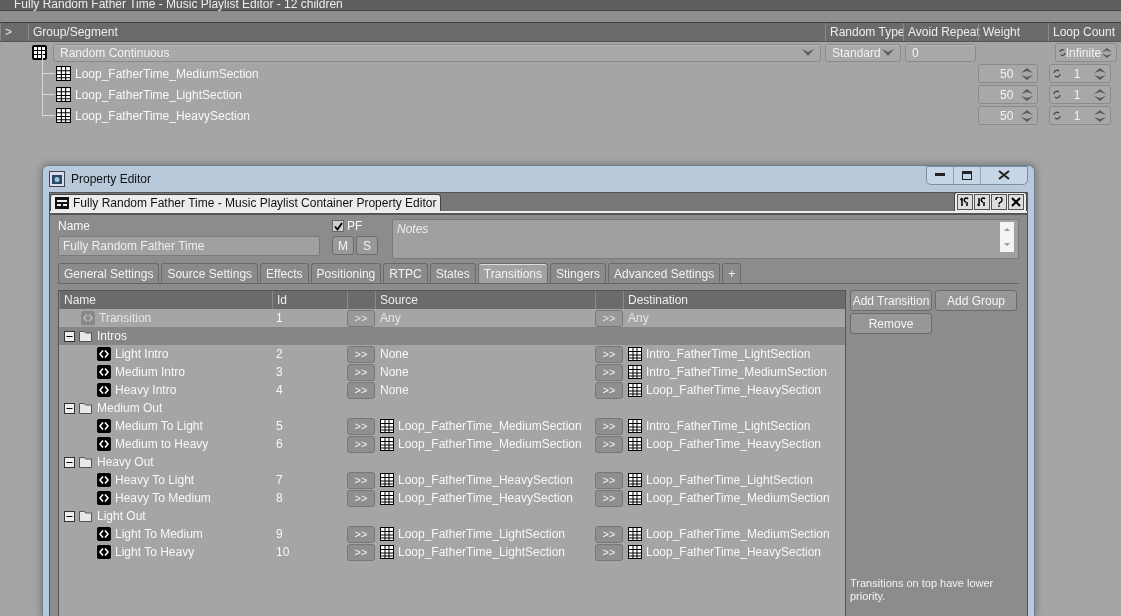 The width and height of the screenshot is (1121, 616). Describe the element at coordinates (999, 202) in the screenshot. I see `help-icon` at that location.